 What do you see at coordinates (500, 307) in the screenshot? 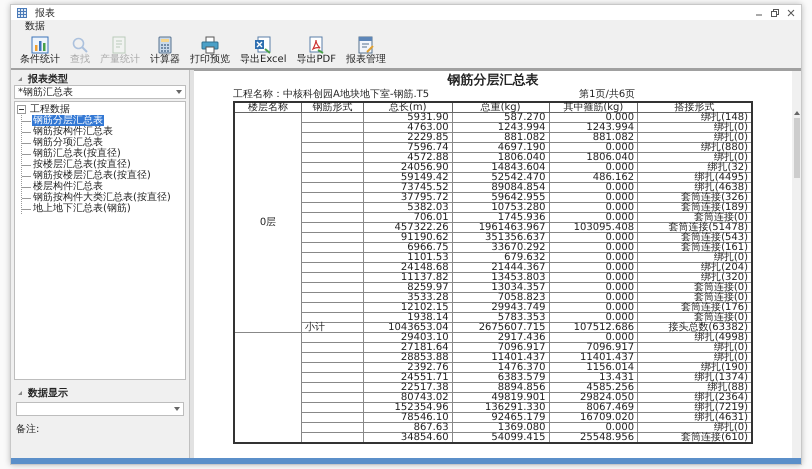
I see `table-cell: 29943.749` at bounding box center [500, 307].